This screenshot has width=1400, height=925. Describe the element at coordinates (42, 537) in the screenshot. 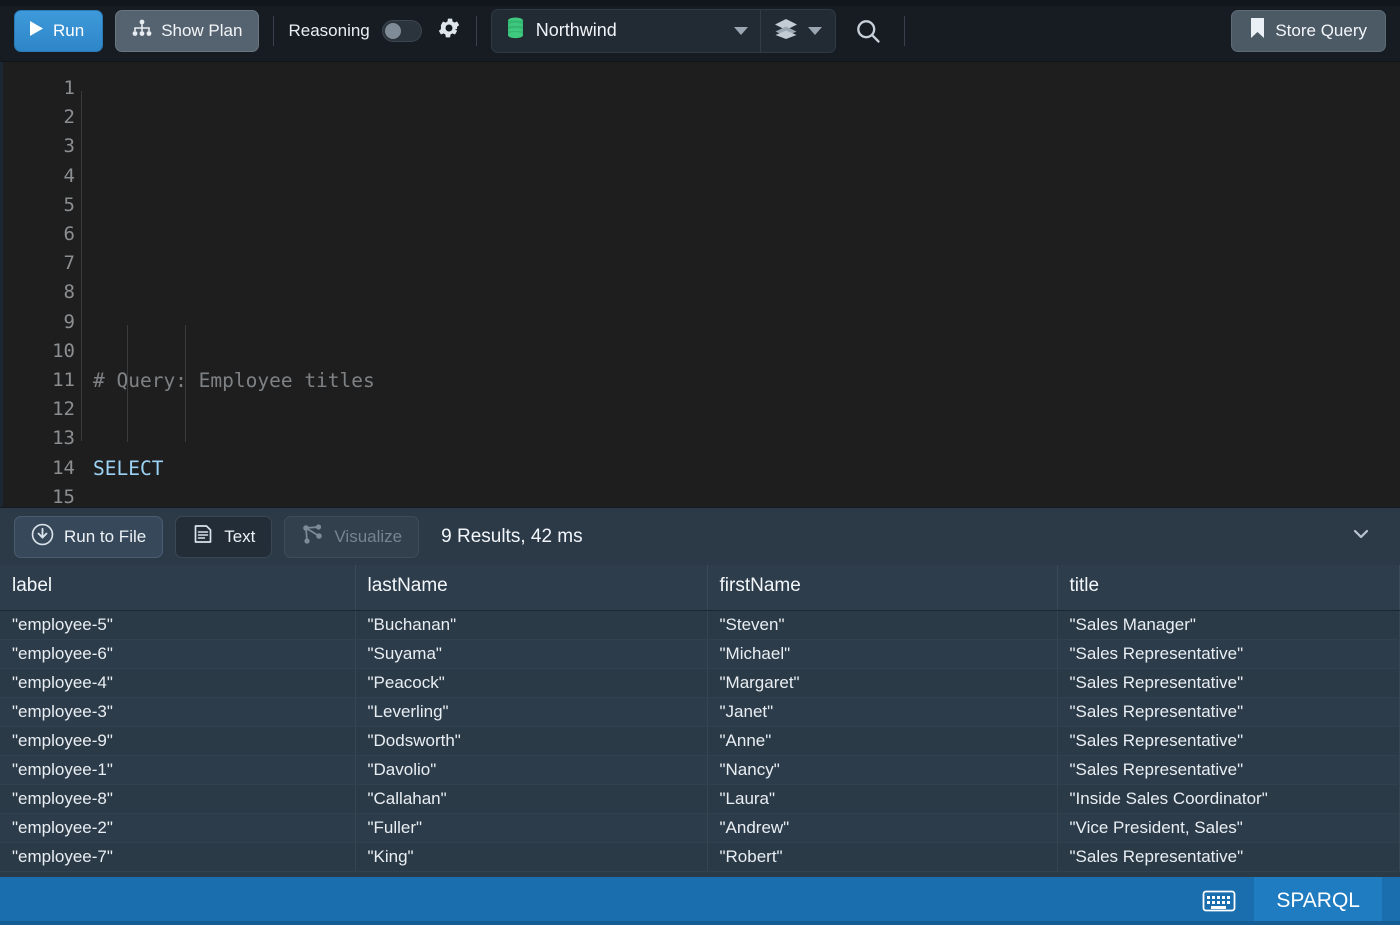

I see `download-circle-icon` at that location.